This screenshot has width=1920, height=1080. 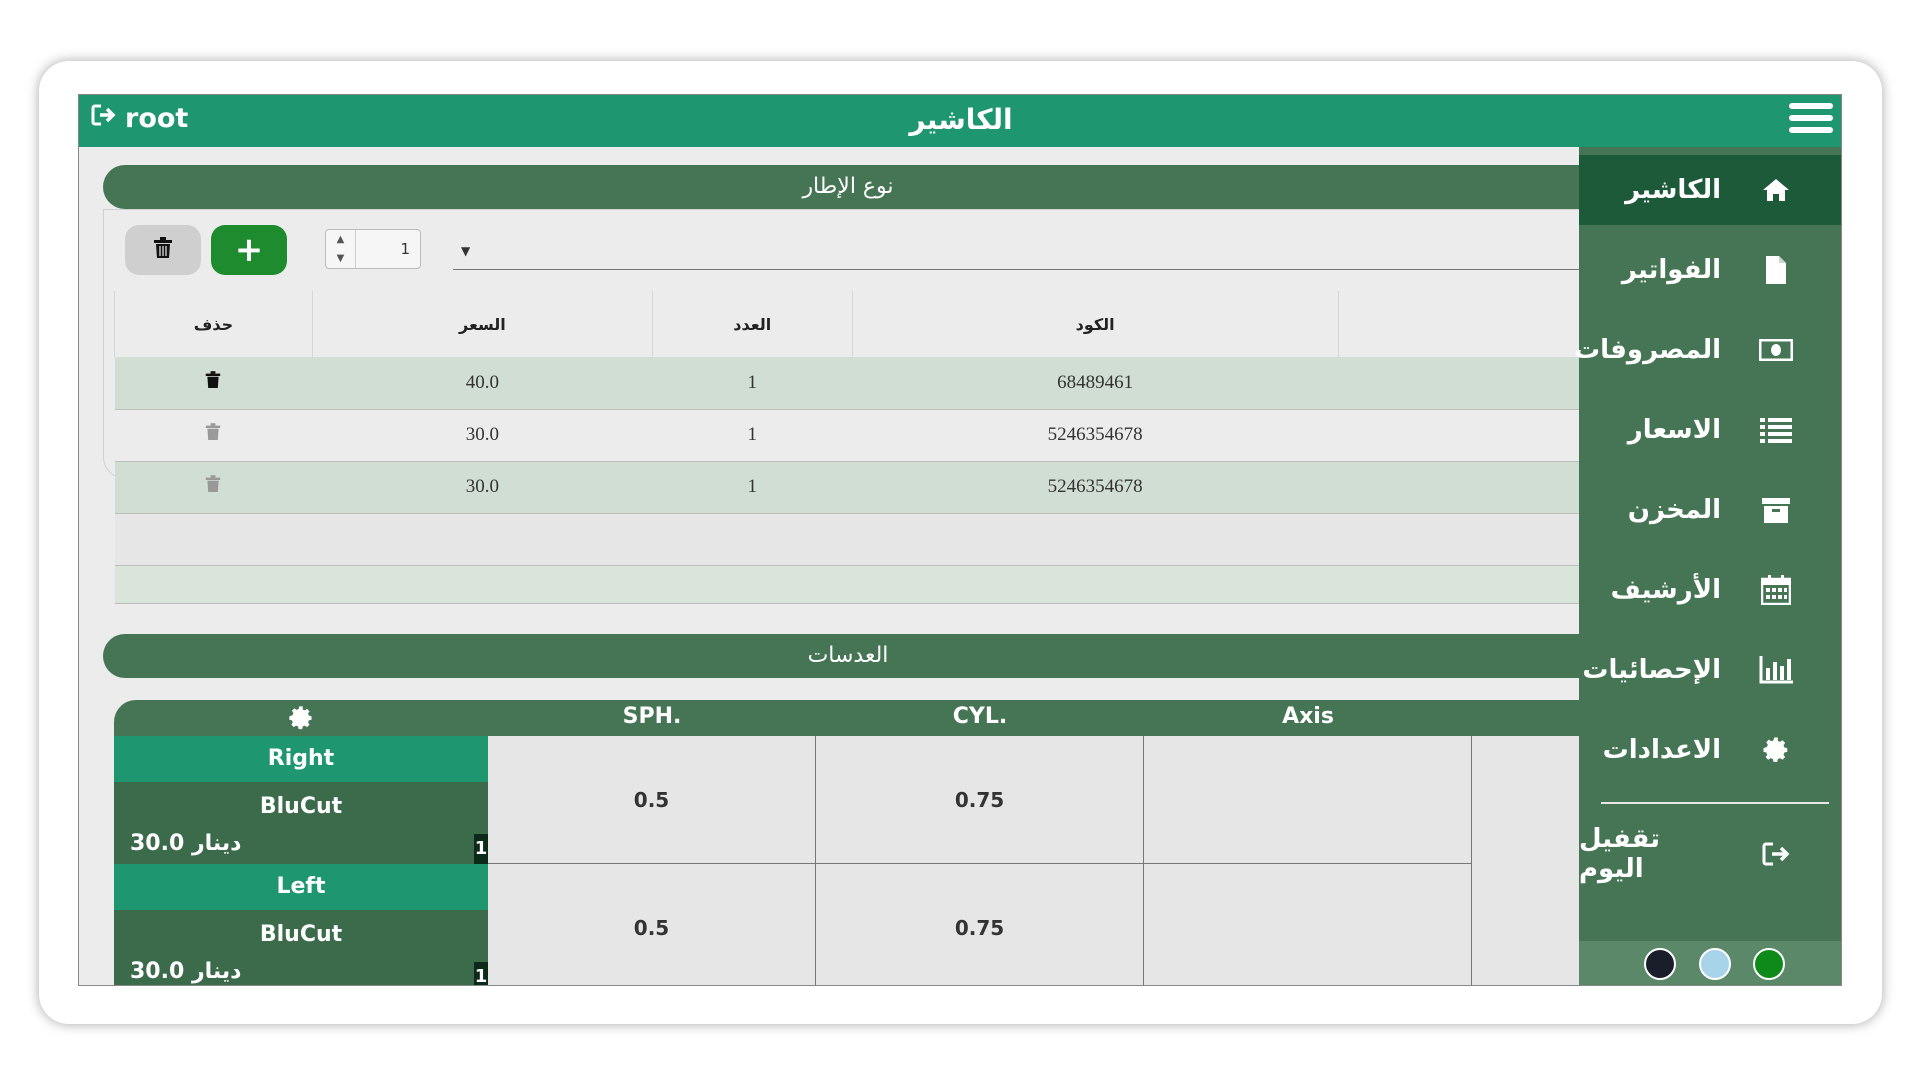 What do you see at coordinates (301, 759) in the screenshot?
I see `right-eye-label: Right` at bounding box center [301, 759].